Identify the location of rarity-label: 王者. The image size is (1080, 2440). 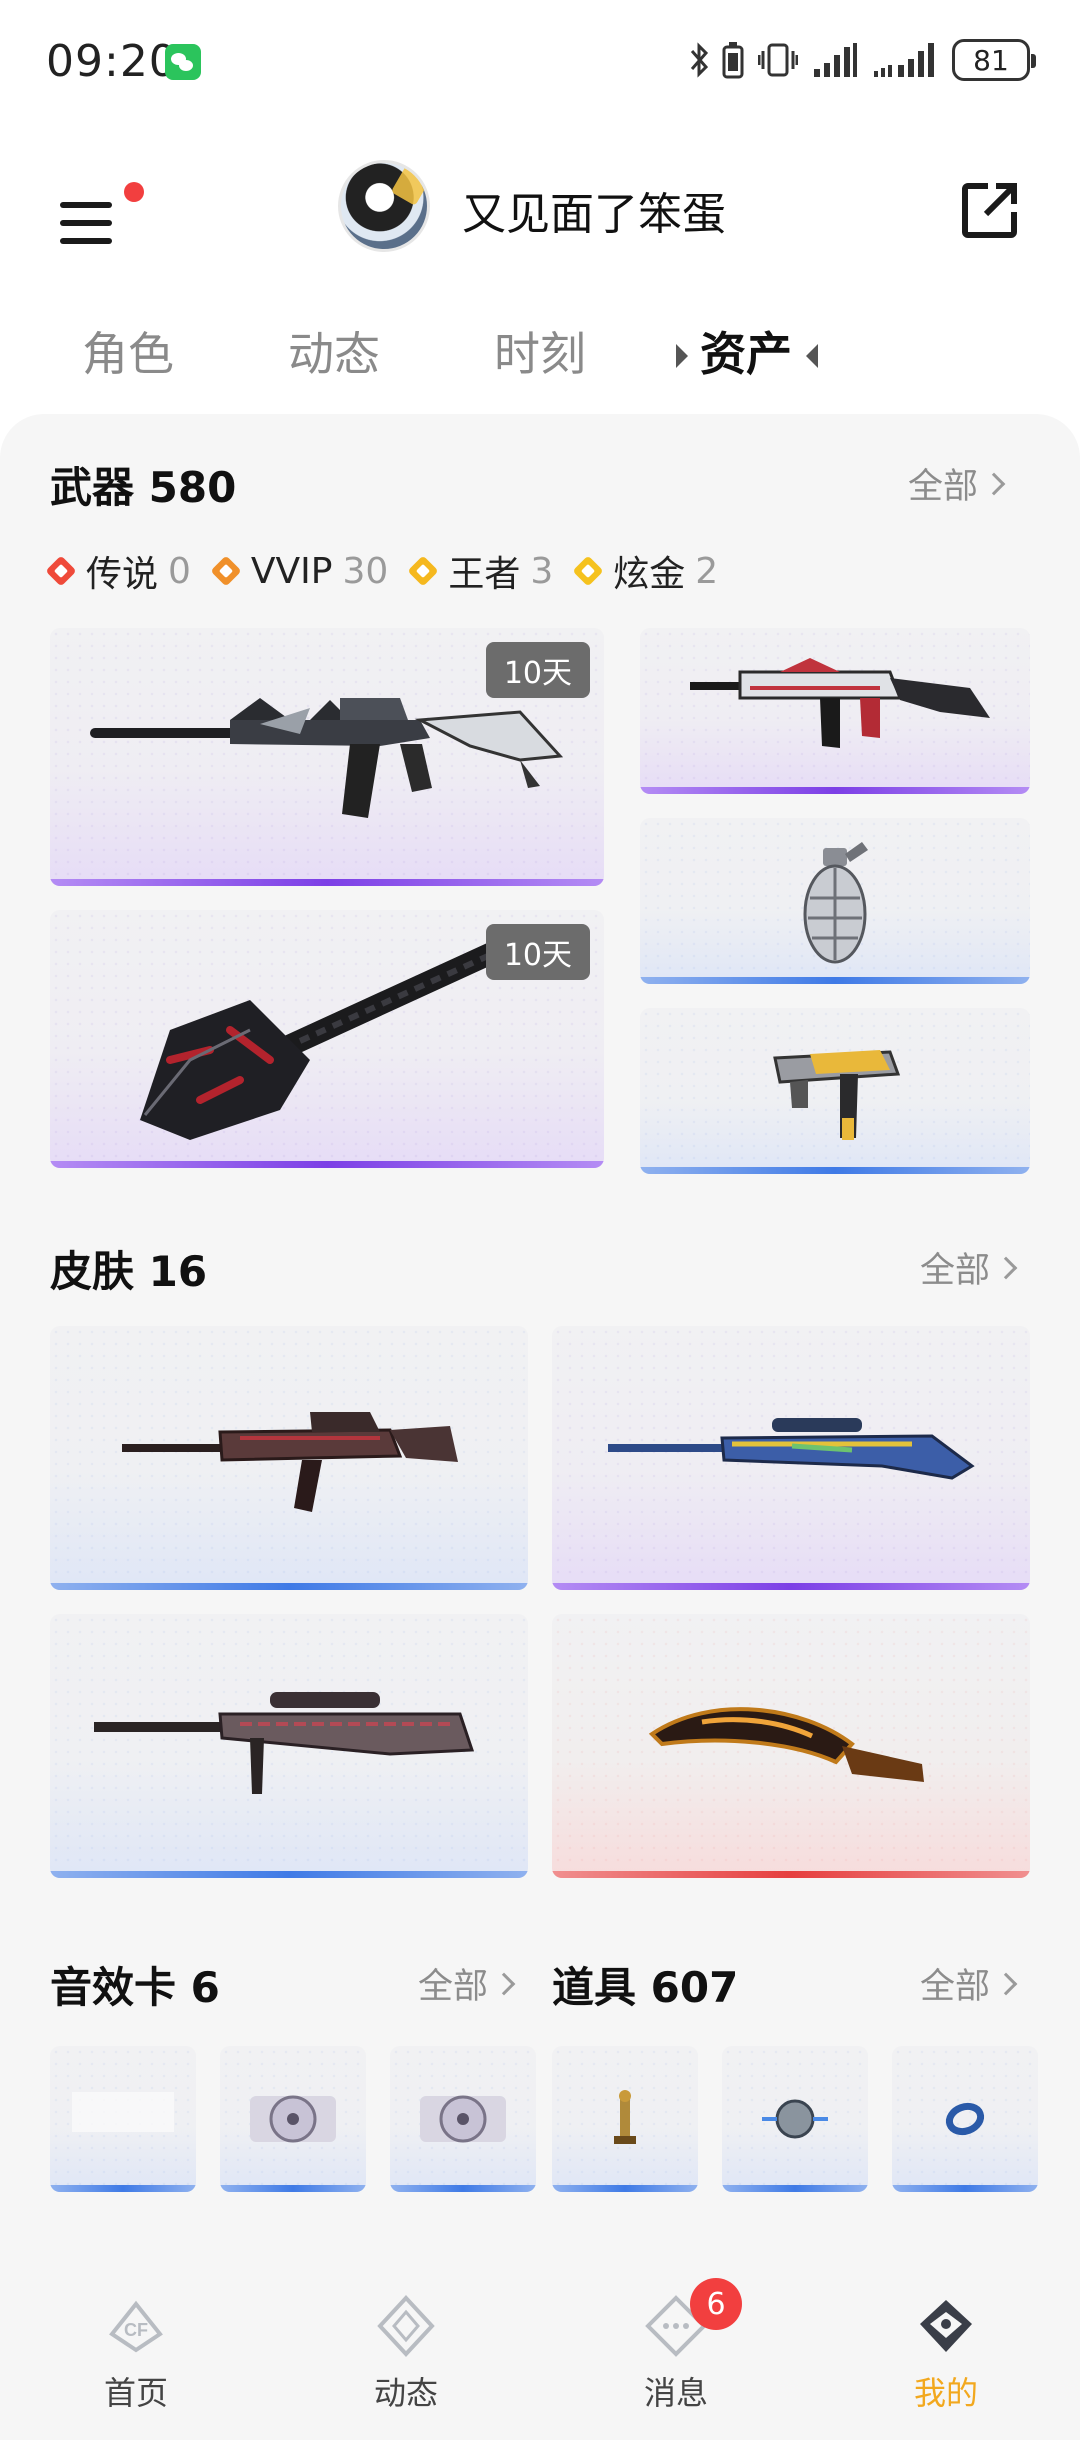
(484, 574).